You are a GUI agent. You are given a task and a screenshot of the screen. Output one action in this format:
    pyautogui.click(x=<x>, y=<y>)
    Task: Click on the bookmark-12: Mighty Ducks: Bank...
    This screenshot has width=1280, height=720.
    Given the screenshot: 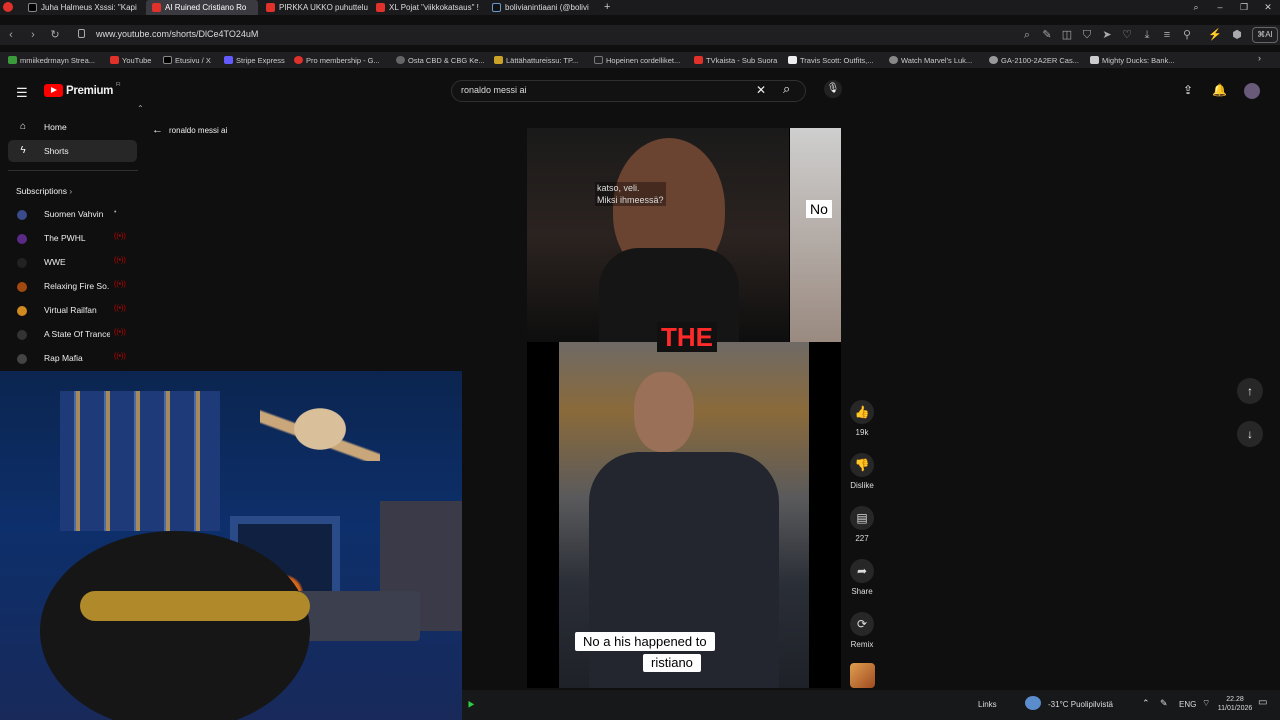 What is the action you would take?
    pyautogui.click(x=1132, y=60)
    